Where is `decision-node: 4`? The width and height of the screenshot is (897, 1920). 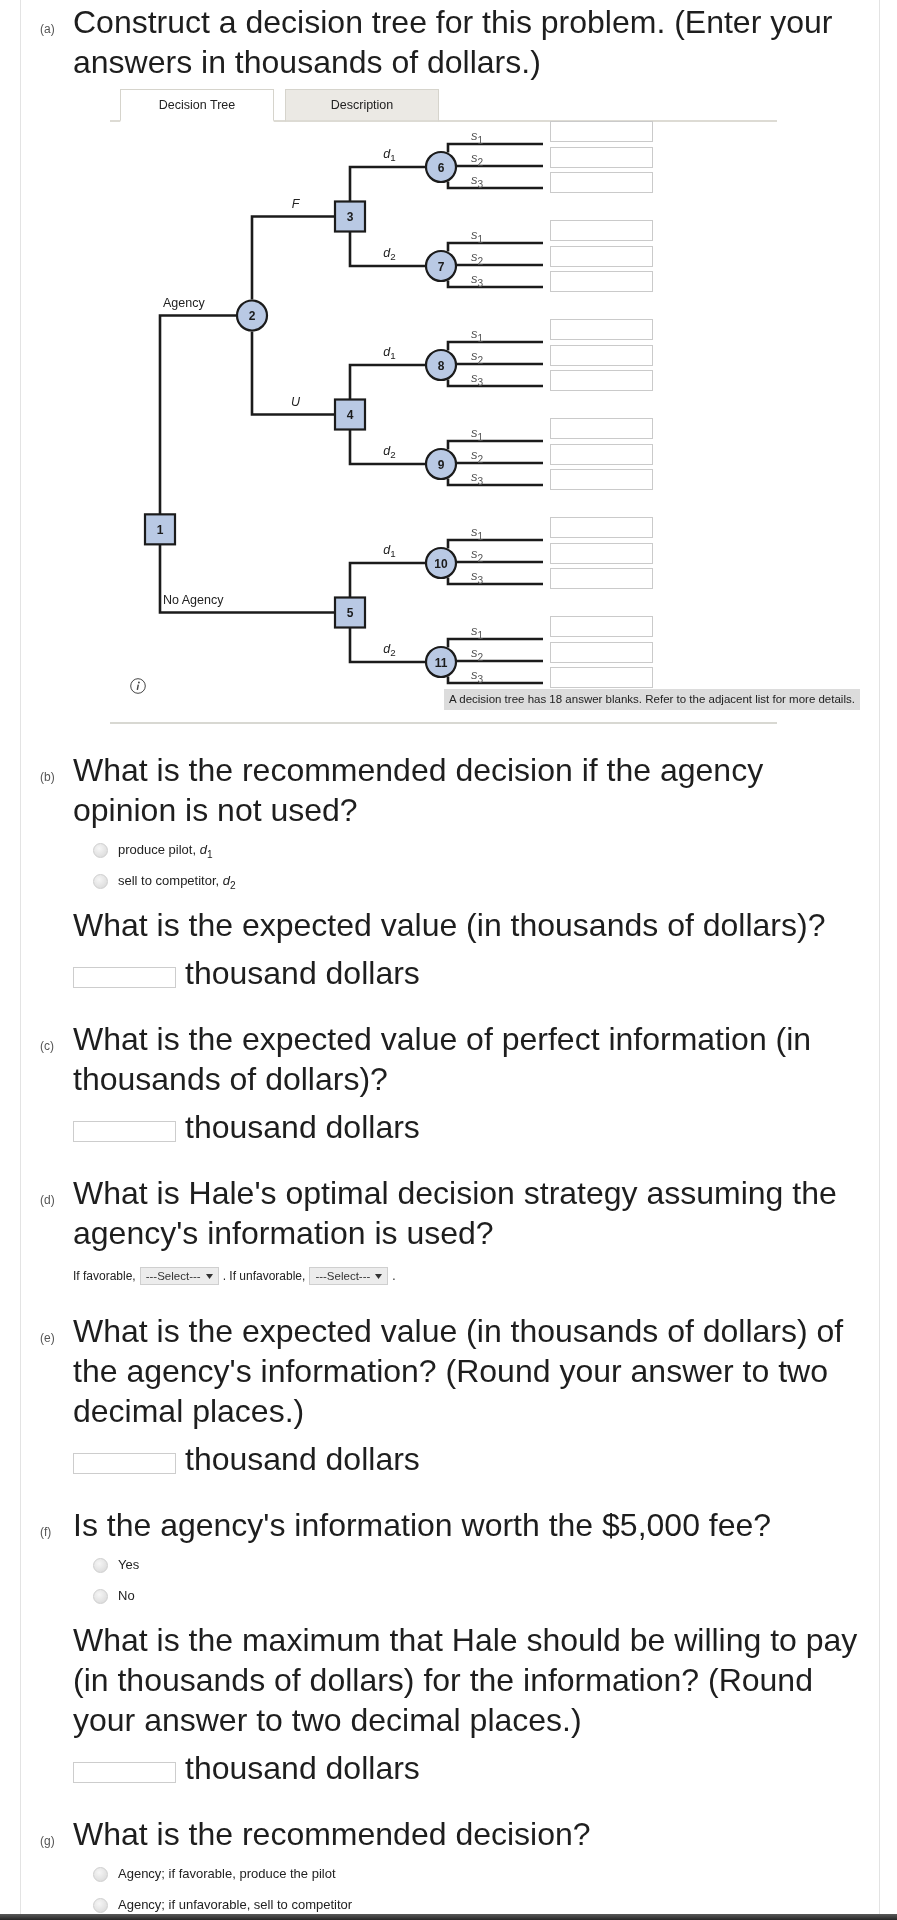
decision-node: 4 is located at coordinates (350, 414).